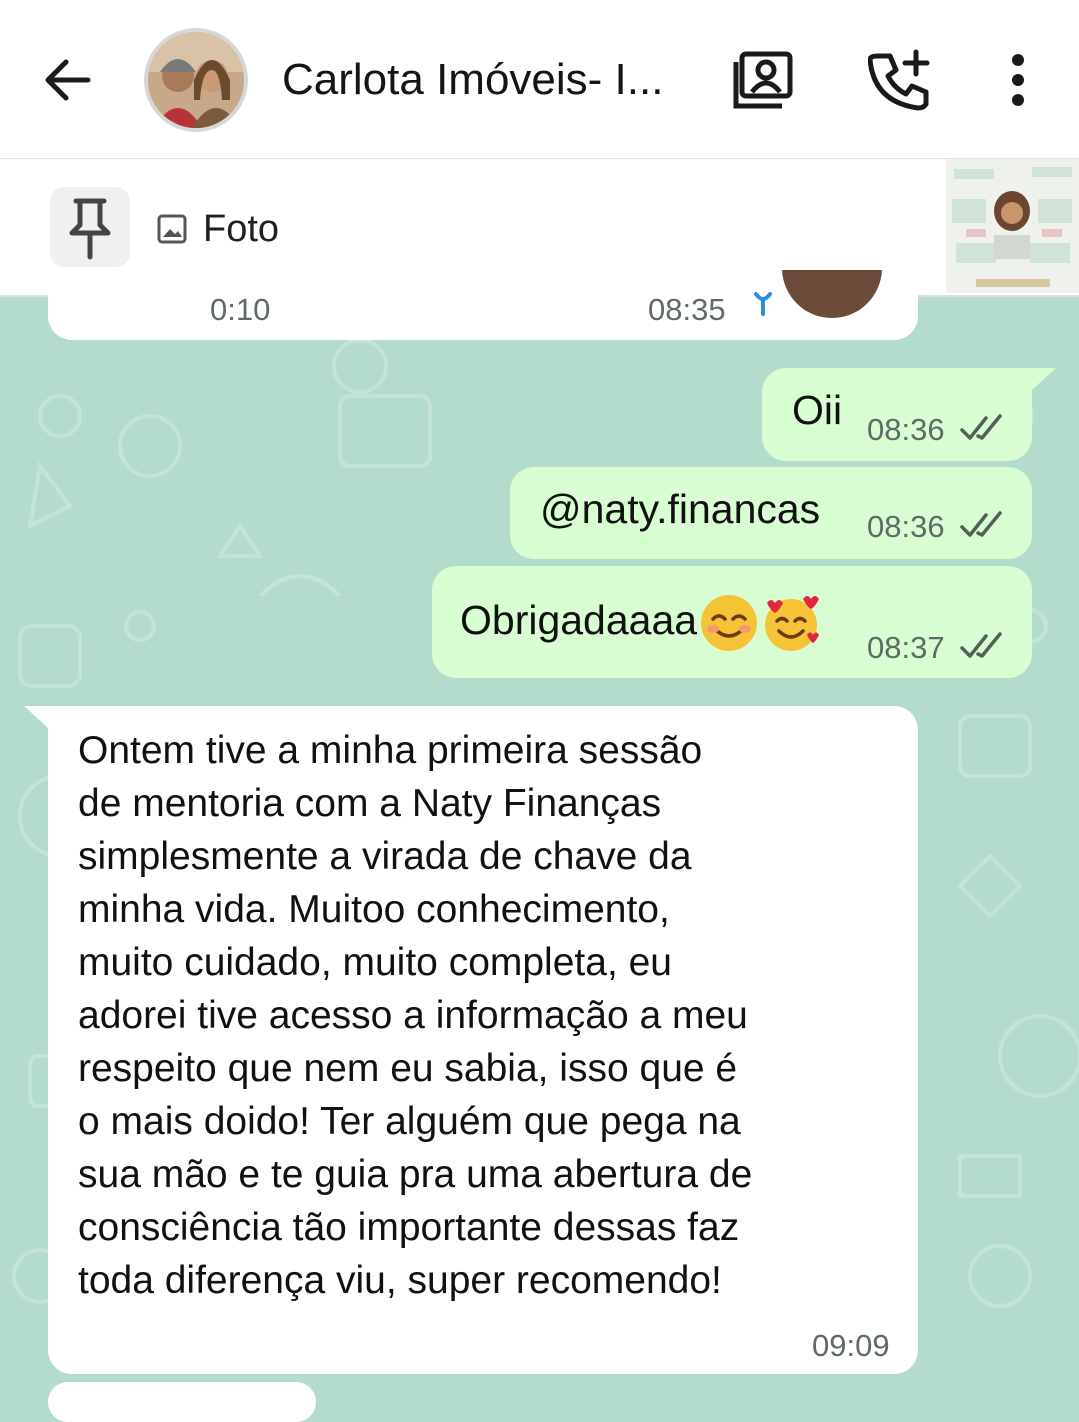  I want to click on outgoing-message: Oii 08:36, so click(909, 414).